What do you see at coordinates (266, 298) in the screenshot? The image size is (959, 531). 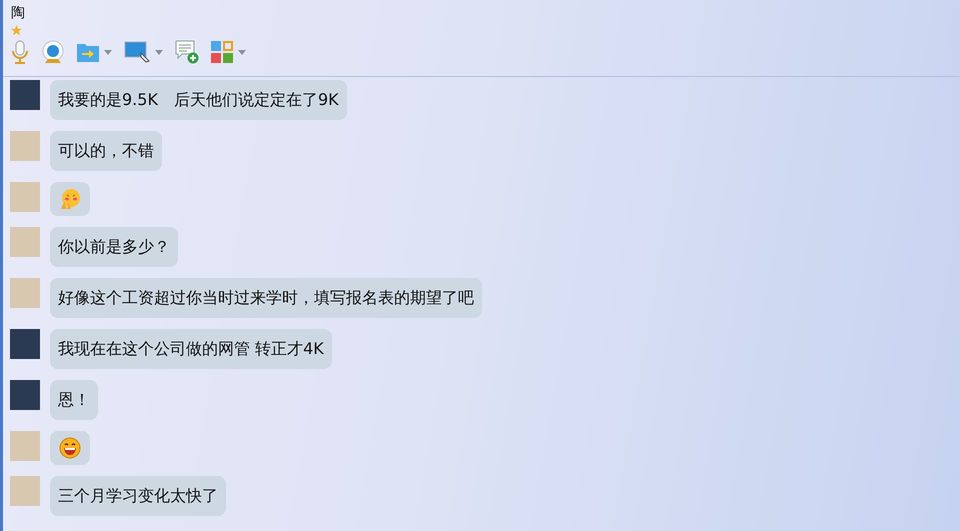 I see `message-bubble: 好像这个工资超过你当时过来学时，填写报名表的期望了吧` at bounding box center [266, 298].